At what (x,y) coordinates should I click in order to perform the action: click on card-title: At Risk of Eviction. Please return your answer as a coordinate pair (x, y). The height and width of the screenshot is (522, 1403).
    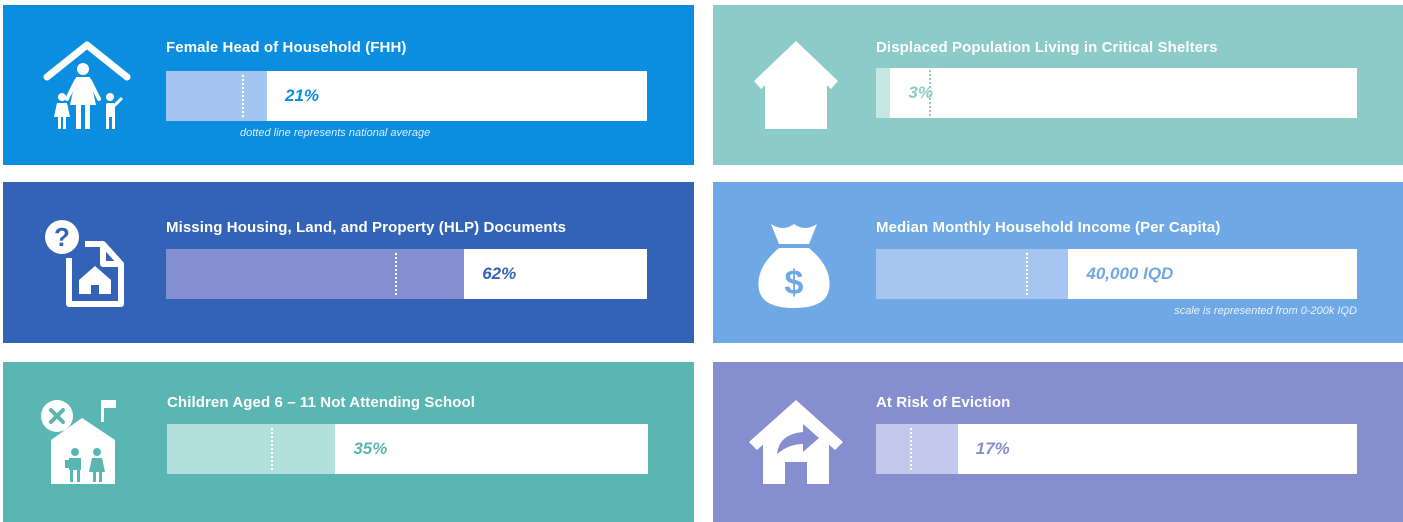
    Looking at the image, I should click on (943, 402).